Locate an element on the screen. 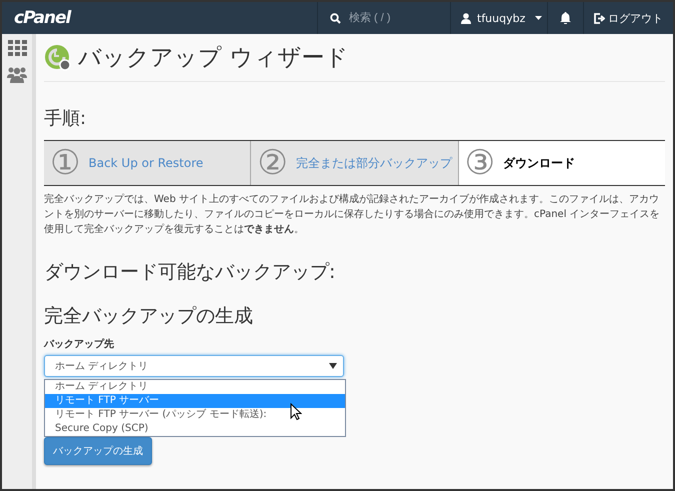 This screenshot has width=675, height=491. generate-heading: 完全バックアップの生成 is located at coordinates (149, 316).